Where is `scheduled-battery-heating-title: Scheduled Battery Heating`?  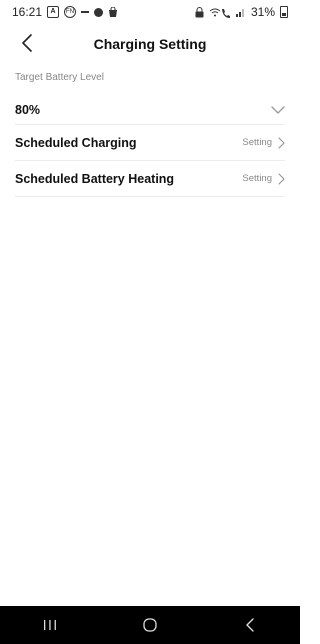
scheduled-battery-heating-title: Scheduled Battery Heating is located at coordinates (95, 178).